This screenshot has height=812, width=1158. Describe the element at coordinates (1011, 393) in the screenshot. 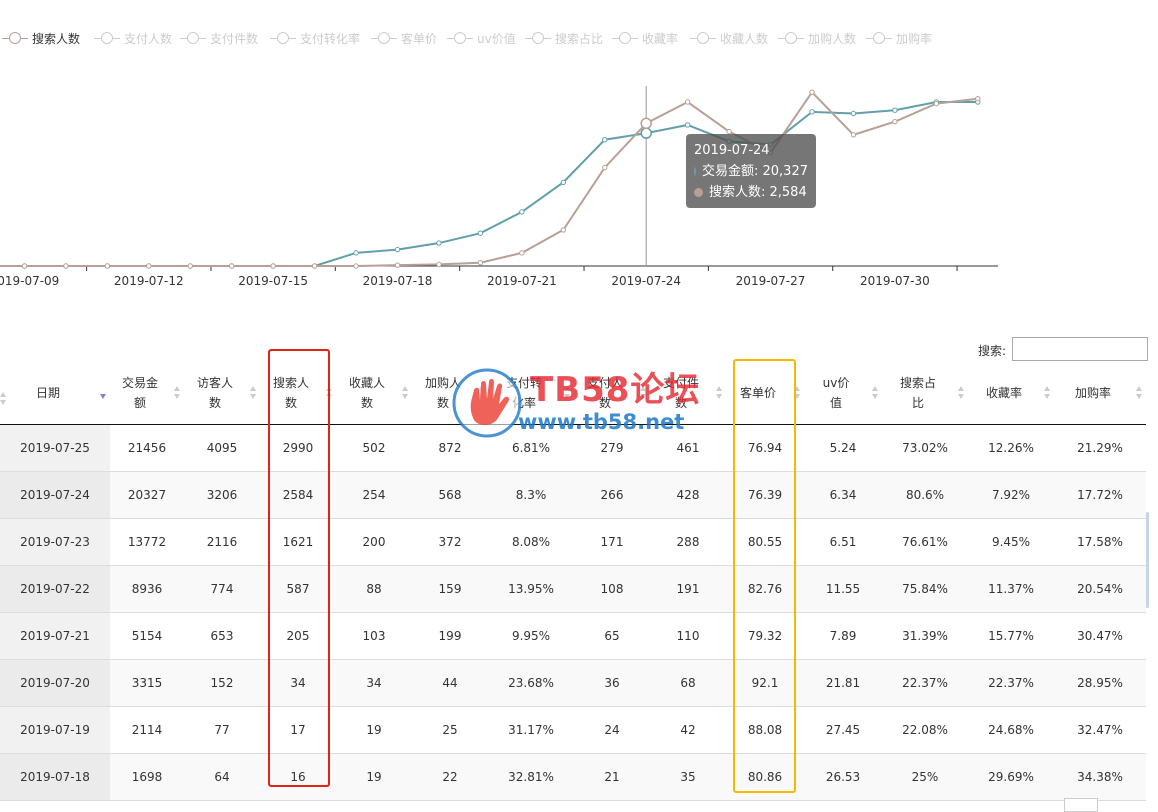

I see `column-header: 收藏率` at that location.